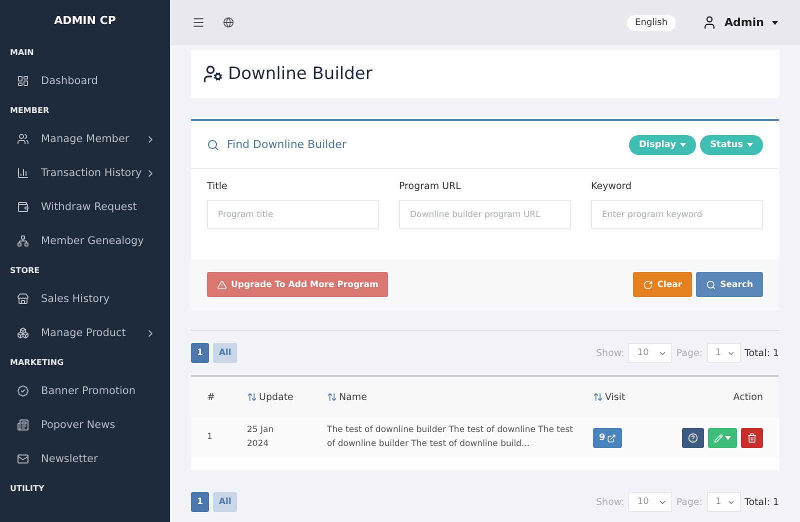 Image resolution: width=800 pixels, height=522 pixels. What do you see at coordinates (740, 22) in the screenshot?
I see `user-menu: Admin` at bounding box center [740, 22].